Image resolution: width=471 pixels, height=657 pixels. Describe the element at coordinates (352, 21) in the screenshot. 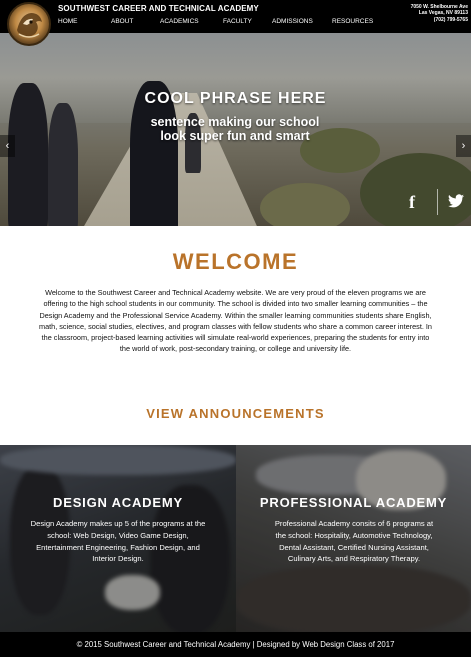

I see `nav-resources: RESOURCES` at that location.